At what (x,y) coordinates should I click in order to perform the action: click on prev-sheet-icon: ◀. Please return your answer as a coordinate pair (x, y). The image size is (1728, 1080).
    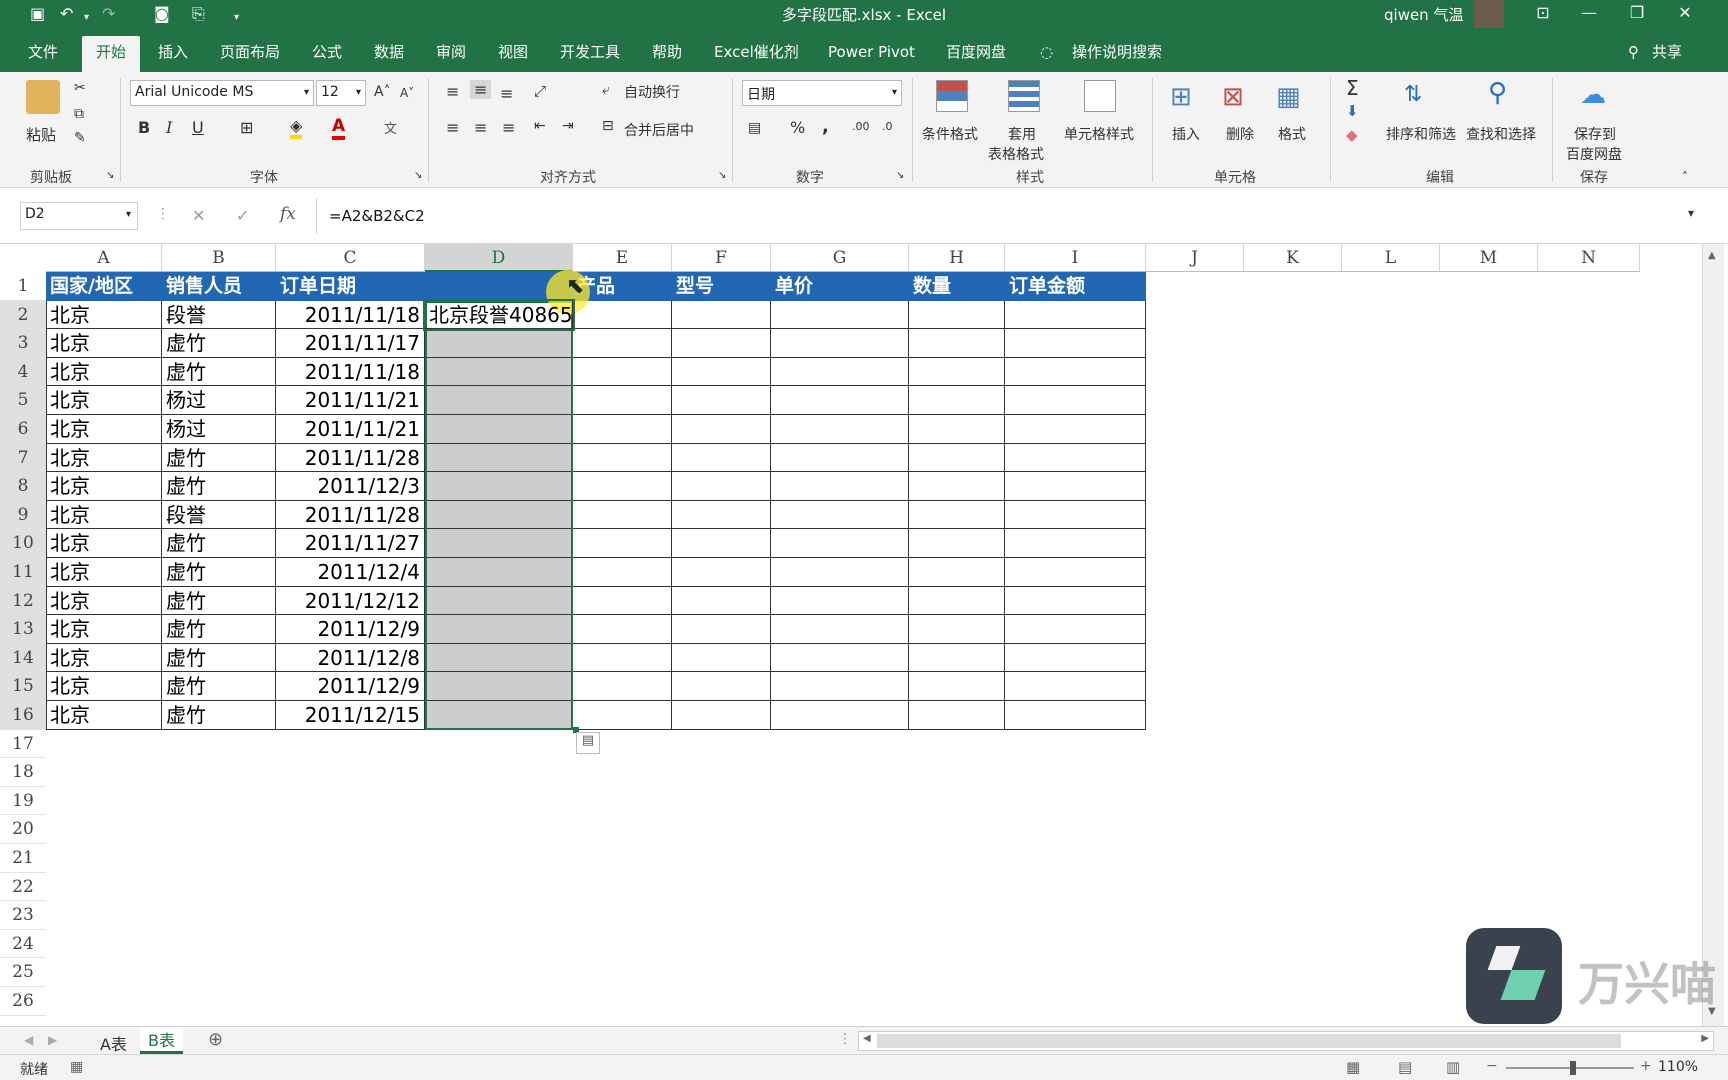
    Looking at the image, I should click on (28, 1040).